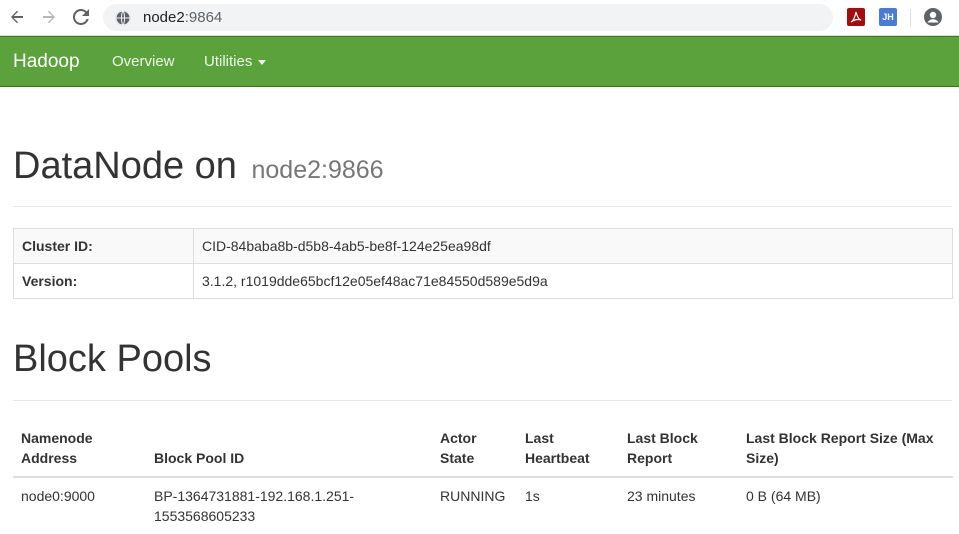 The width and height of the screenshot is (959, 534). I want to click on nav-utilities-label: Utilities, so click(228, 61).